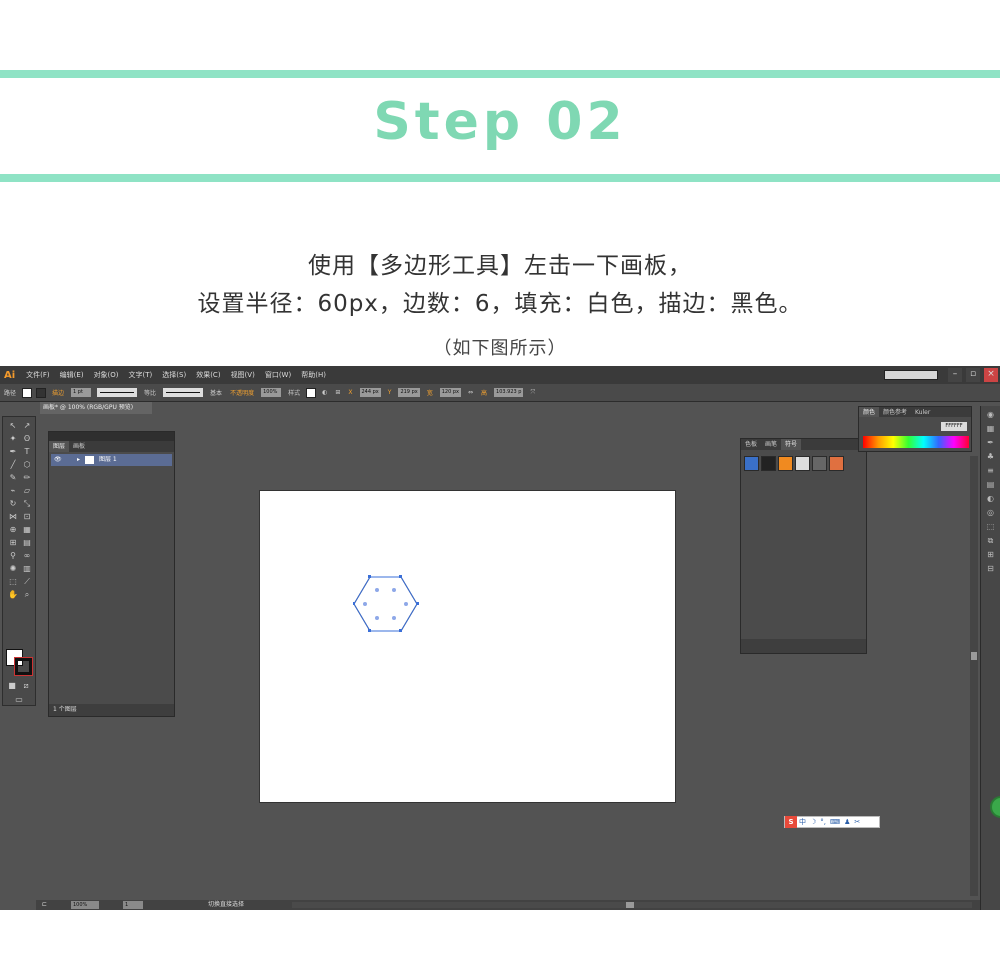  Describe the element at coordinates (27, 439) in the screenshot. I see `lasso-tool-icon: ʘ` at that location.